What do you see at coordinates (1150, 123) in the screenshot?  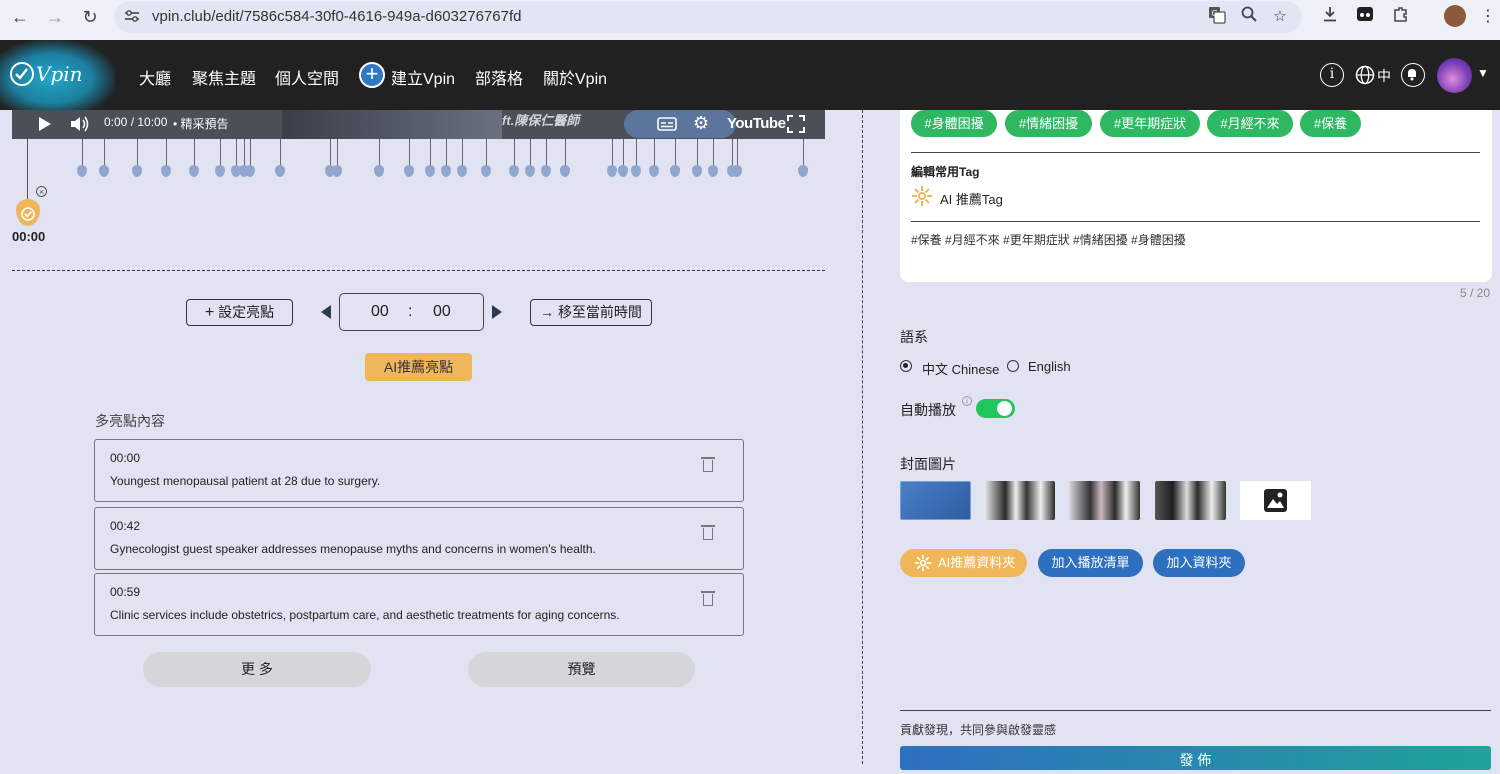 I see `tag-chip: #更年期症狀` at bounding box center [1150, 123].